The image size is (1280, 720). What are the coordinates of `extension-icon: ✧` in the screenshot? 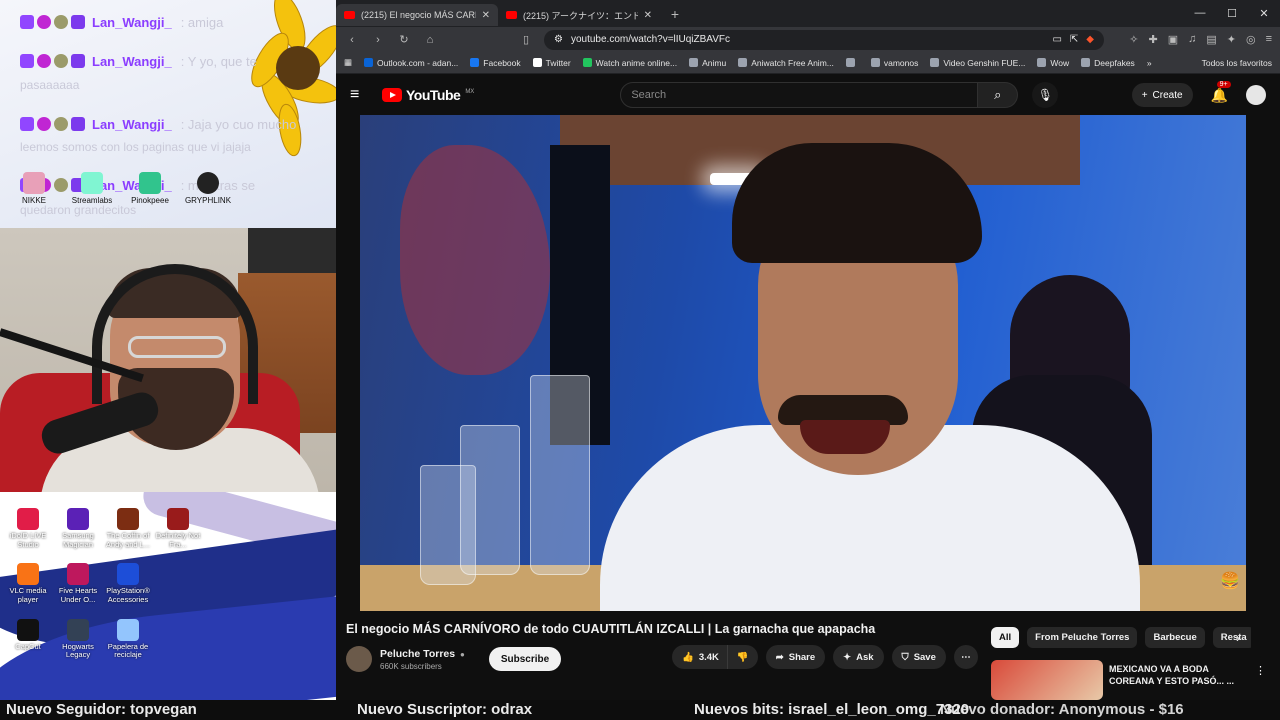 It's located at (1133, 39).